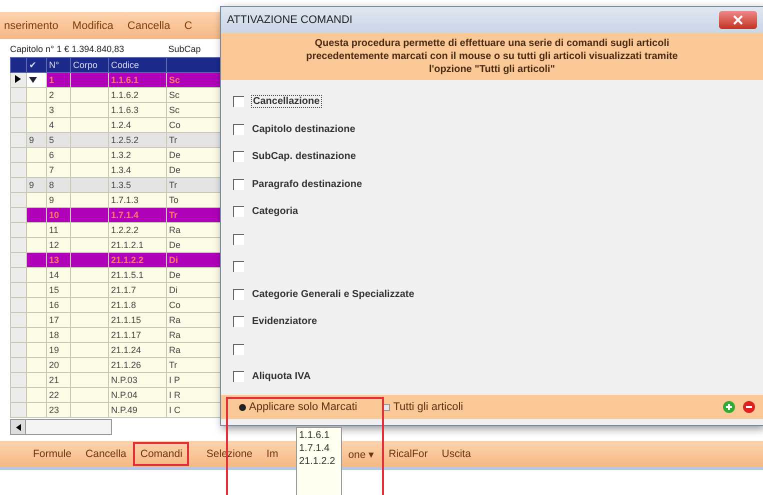  What do you see at coordinates (61, 427) in the screenshot?
I see `scrollbar-track` at bounding box center [61, 427].